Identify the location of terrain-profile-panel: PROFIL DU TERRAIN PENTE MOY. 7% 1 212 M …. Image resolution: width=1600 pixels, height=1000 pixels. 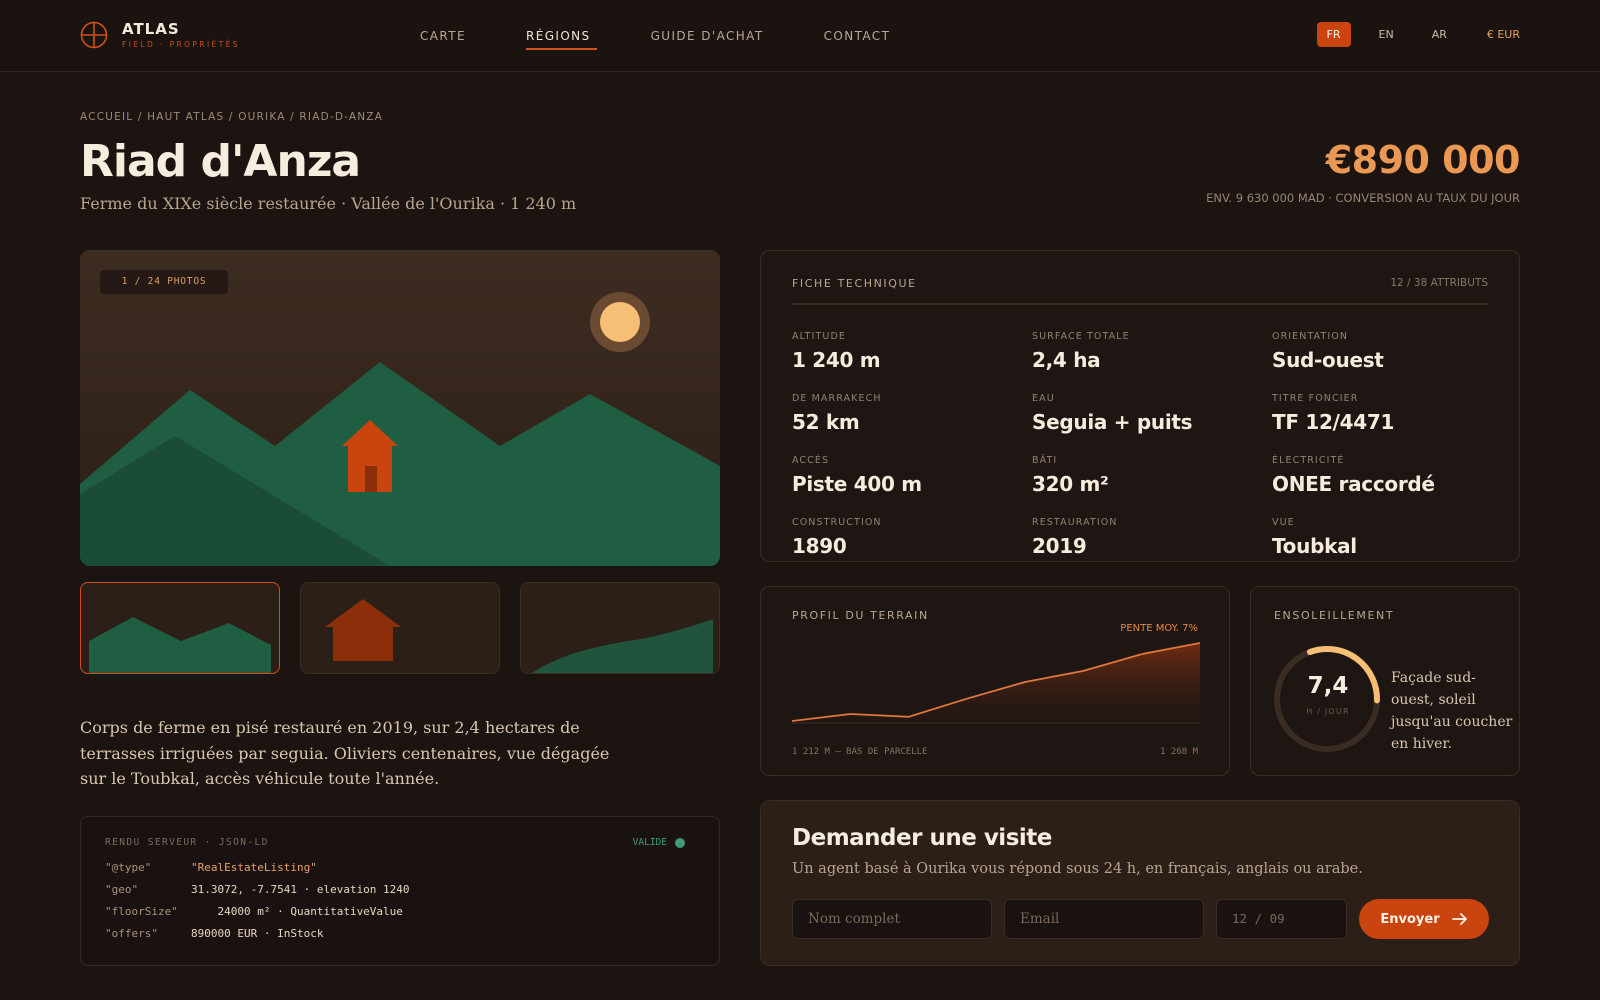
(995, 681).